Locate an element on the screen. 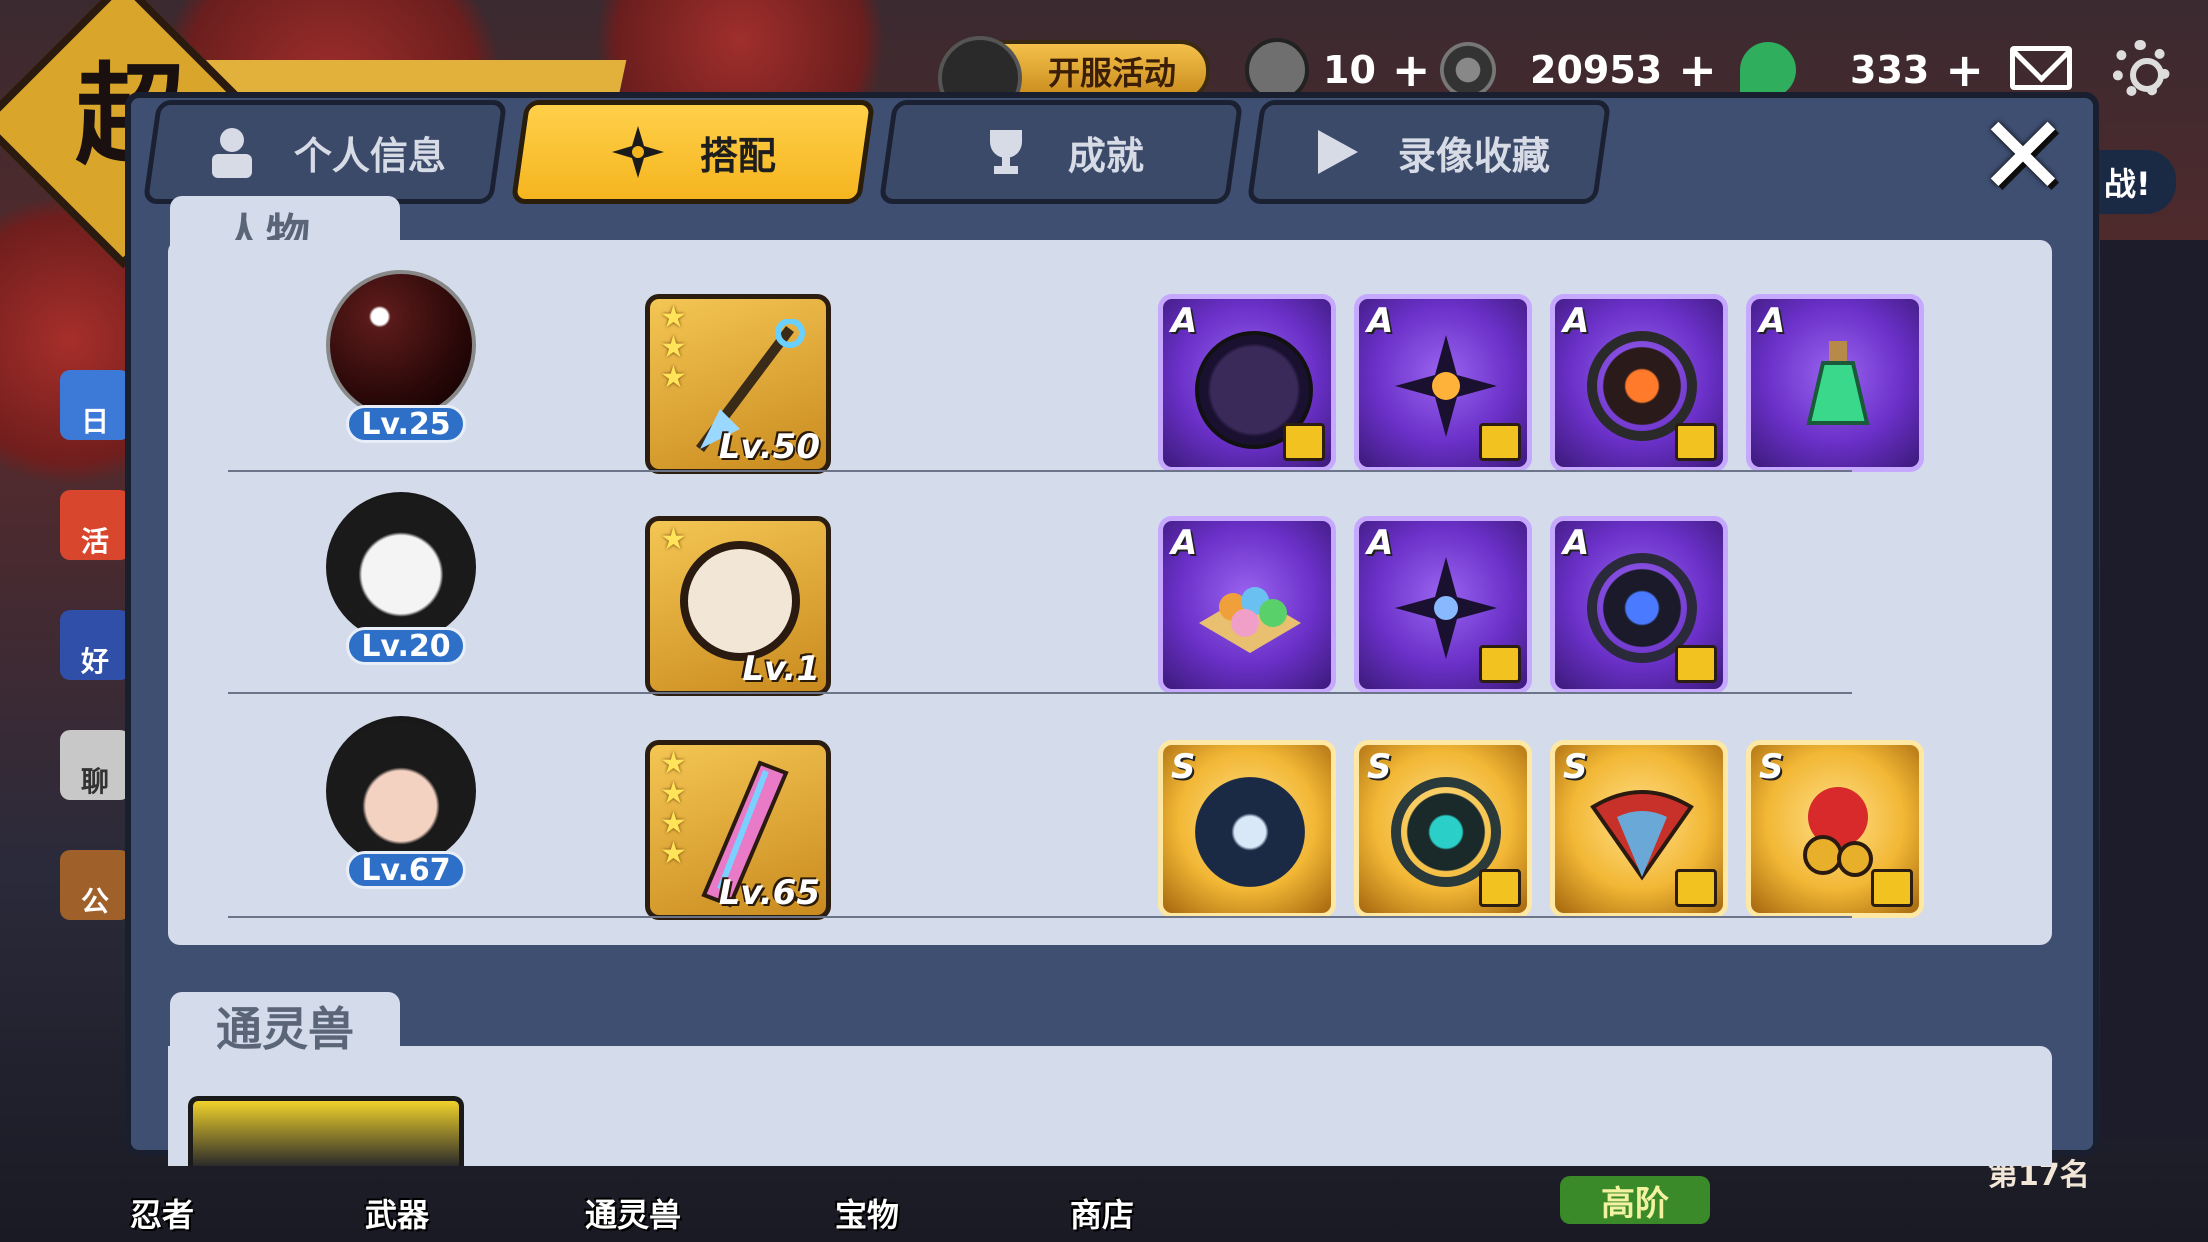  profile-icon is located at coordinates (232, 152).